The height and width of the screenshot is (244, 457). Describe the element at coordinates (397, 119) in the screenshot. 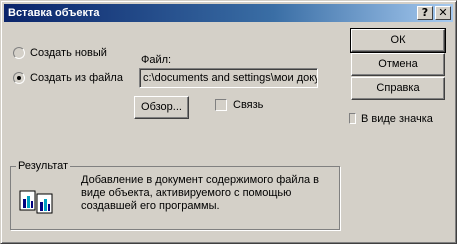

I see `as-icon-label: В виде значка` at that location.